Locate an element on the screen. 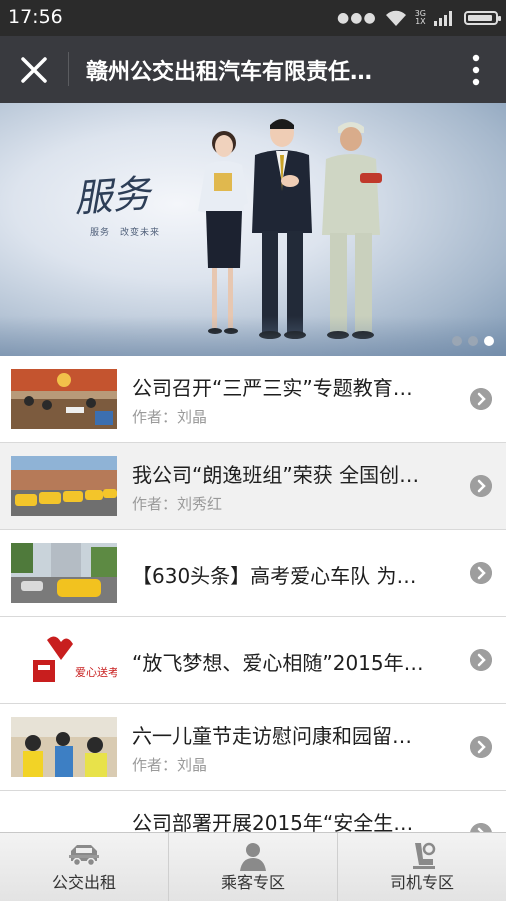 The width and height of the screenshot is (506, 901). list-item: 六一儿童节走访慰问康和园留… 作者：刘晶 is located at coordinates (253, 747).